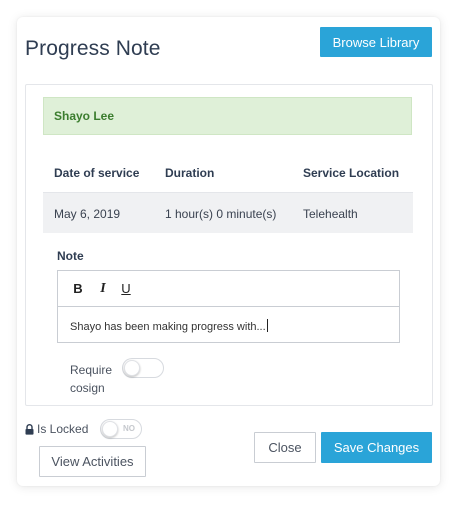 The height and width of the screenshot is (520, 474). Describe the element at coordinates (87, 388) in the screenshot. I see `require-cosign-label-line2: cosign` at that location.